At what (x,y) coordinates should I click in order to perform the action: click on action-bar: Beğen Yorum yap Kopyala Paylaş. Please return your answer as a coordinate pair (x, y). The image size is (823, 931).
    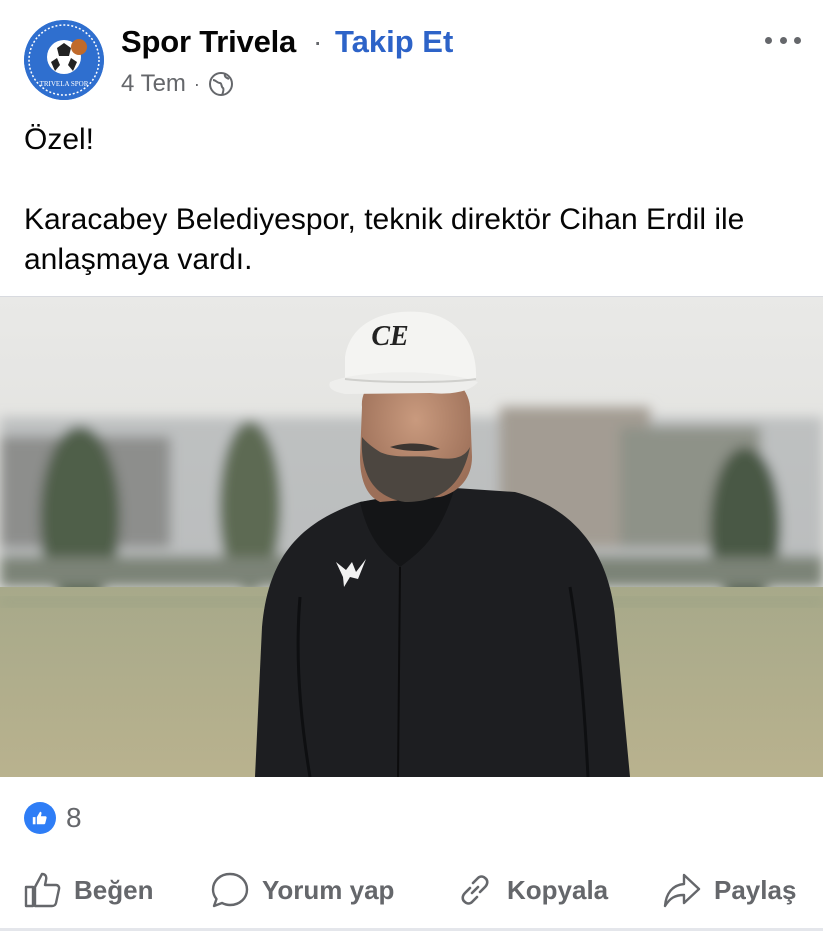
    Looking at the image, I should click on (411, 890).